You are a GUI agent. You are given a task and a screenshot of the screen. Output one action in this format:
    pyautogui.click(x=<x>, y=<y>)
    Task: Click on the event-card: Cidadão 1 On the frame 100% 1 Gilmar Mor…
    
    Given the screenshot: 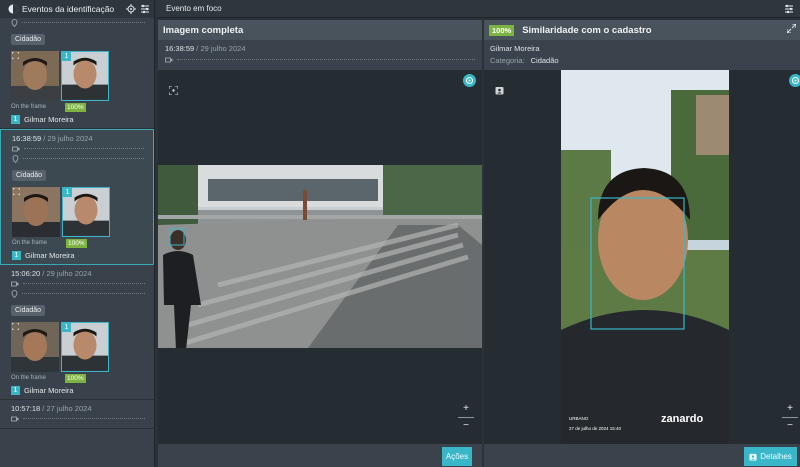 What is the action you would take?
    pyautogui.click(x=77, y=73)
    